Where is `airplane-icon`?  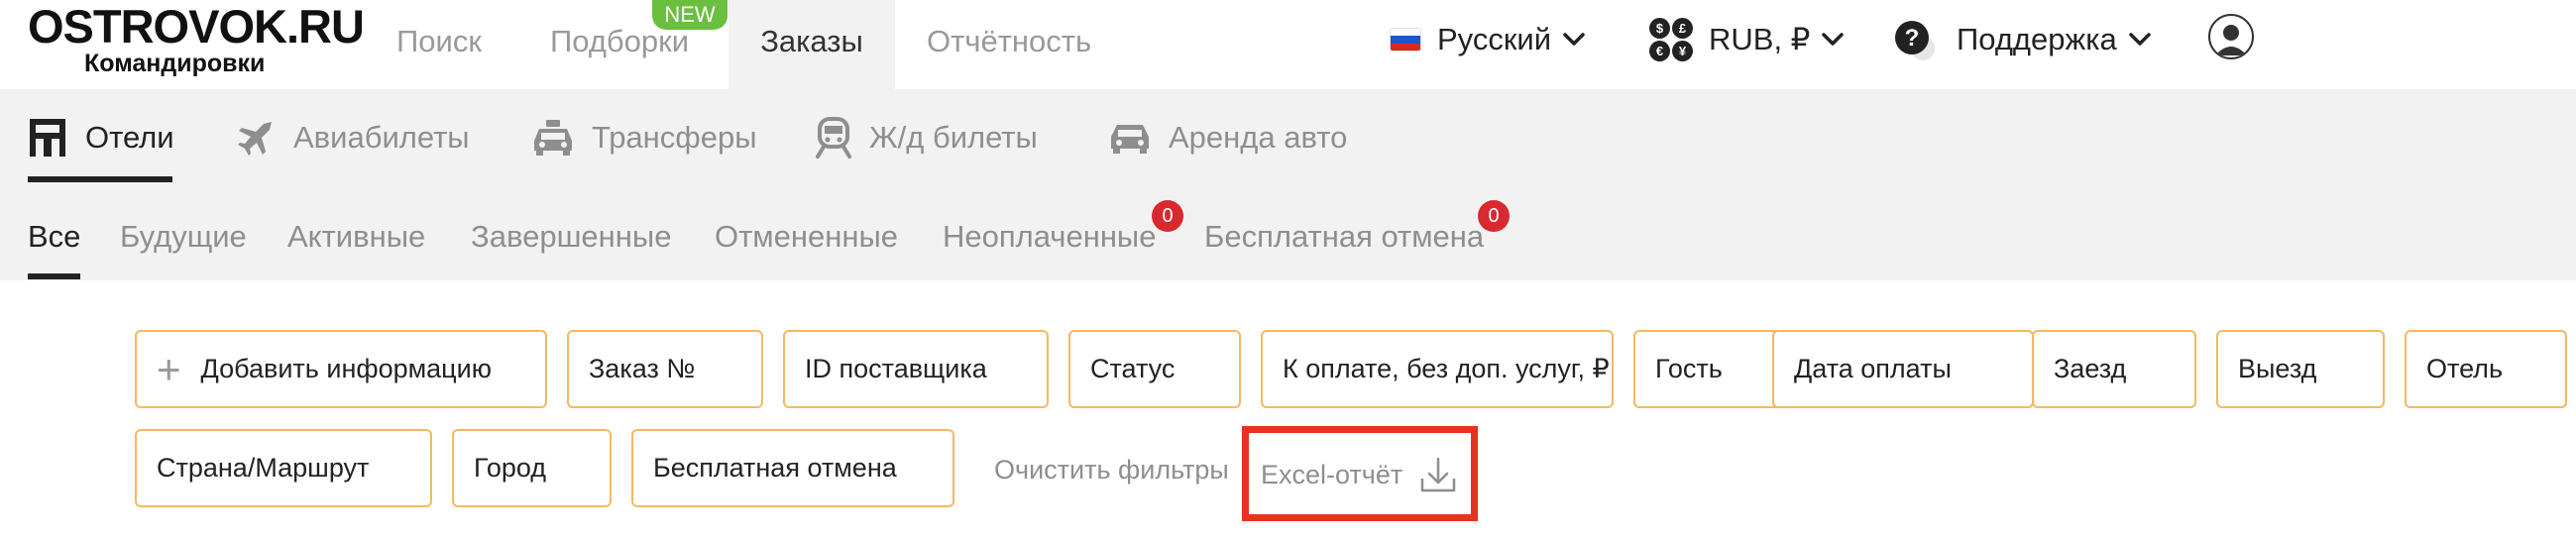 airplane-icon is located at coordinates (255, 138).